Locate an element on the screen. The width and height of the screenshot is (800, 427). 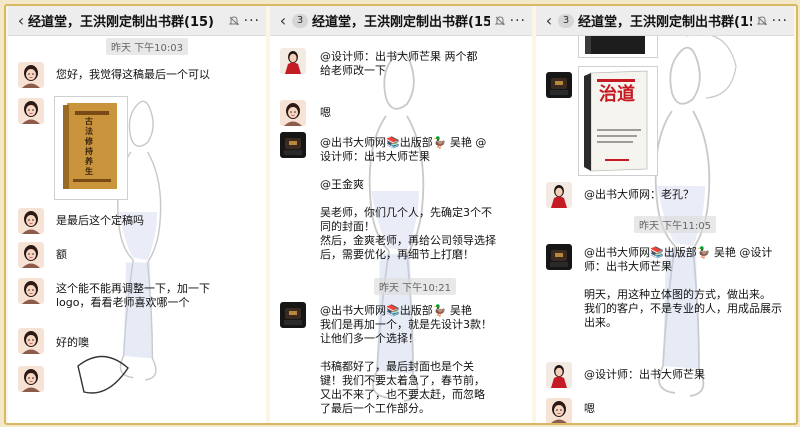
message-text: 是最后这个定稿吗 is located at coordinates (156, 221).